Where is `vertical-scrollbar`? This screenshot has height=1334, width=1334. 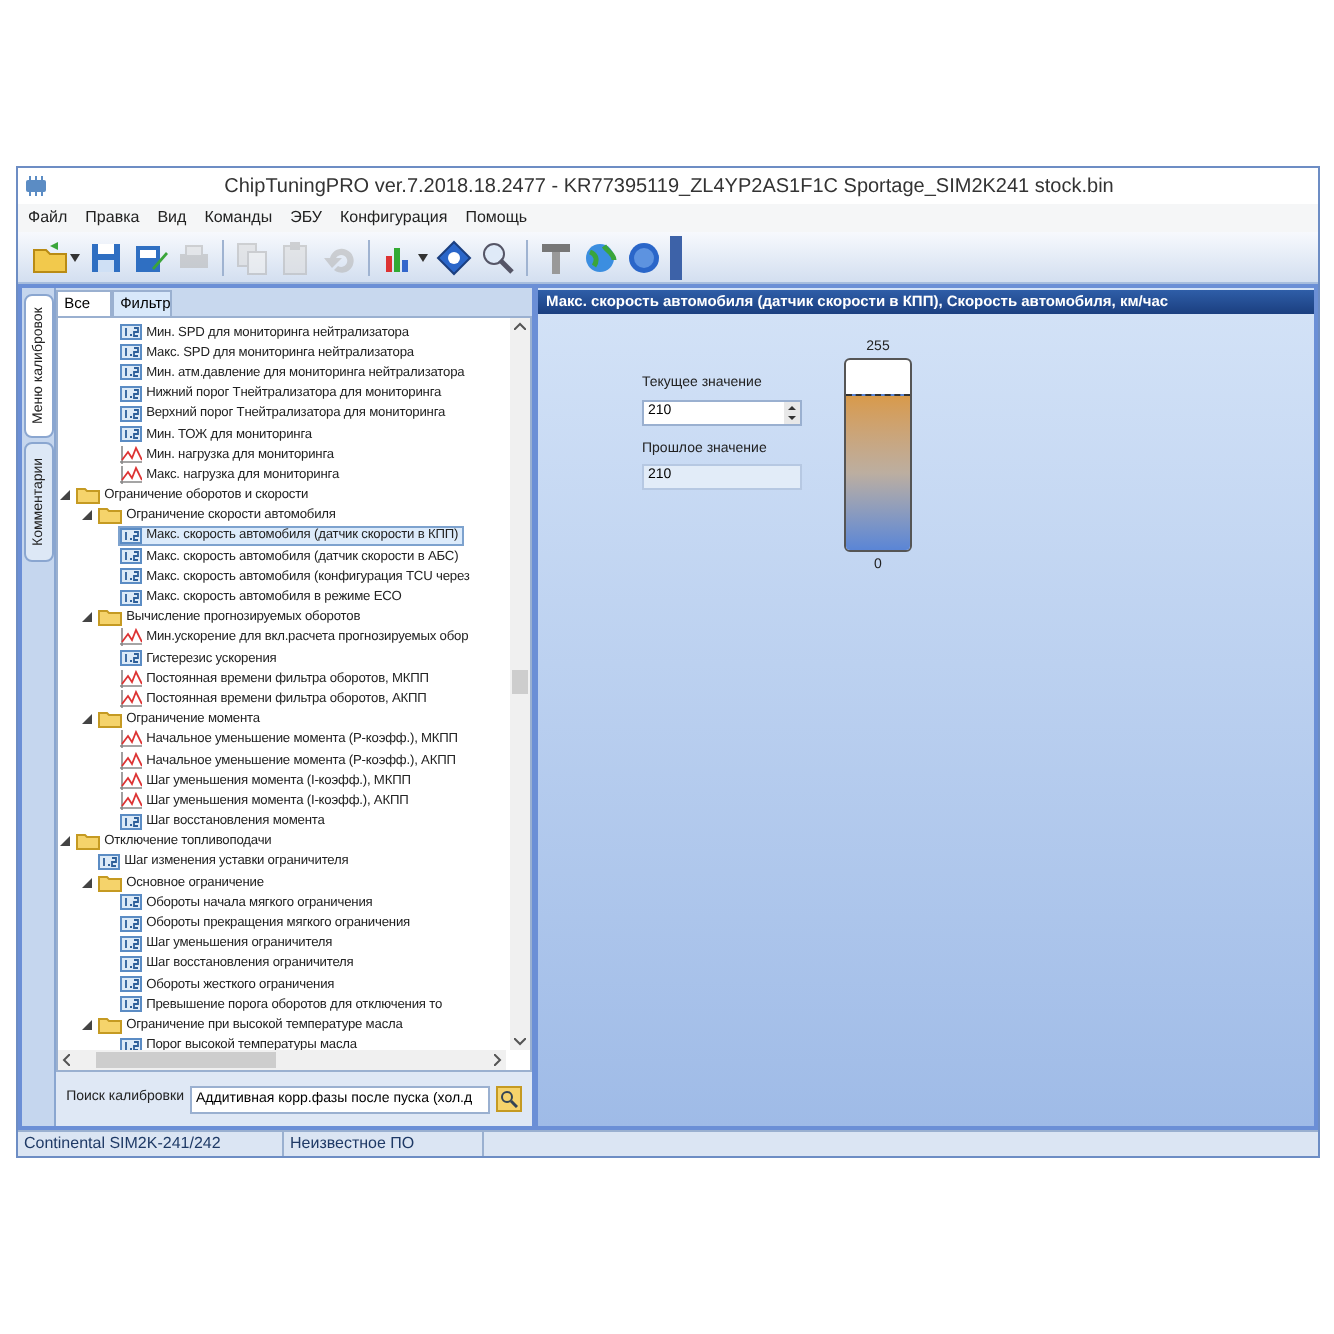
vertical-scrollbar is located at coordinates (520, 684).